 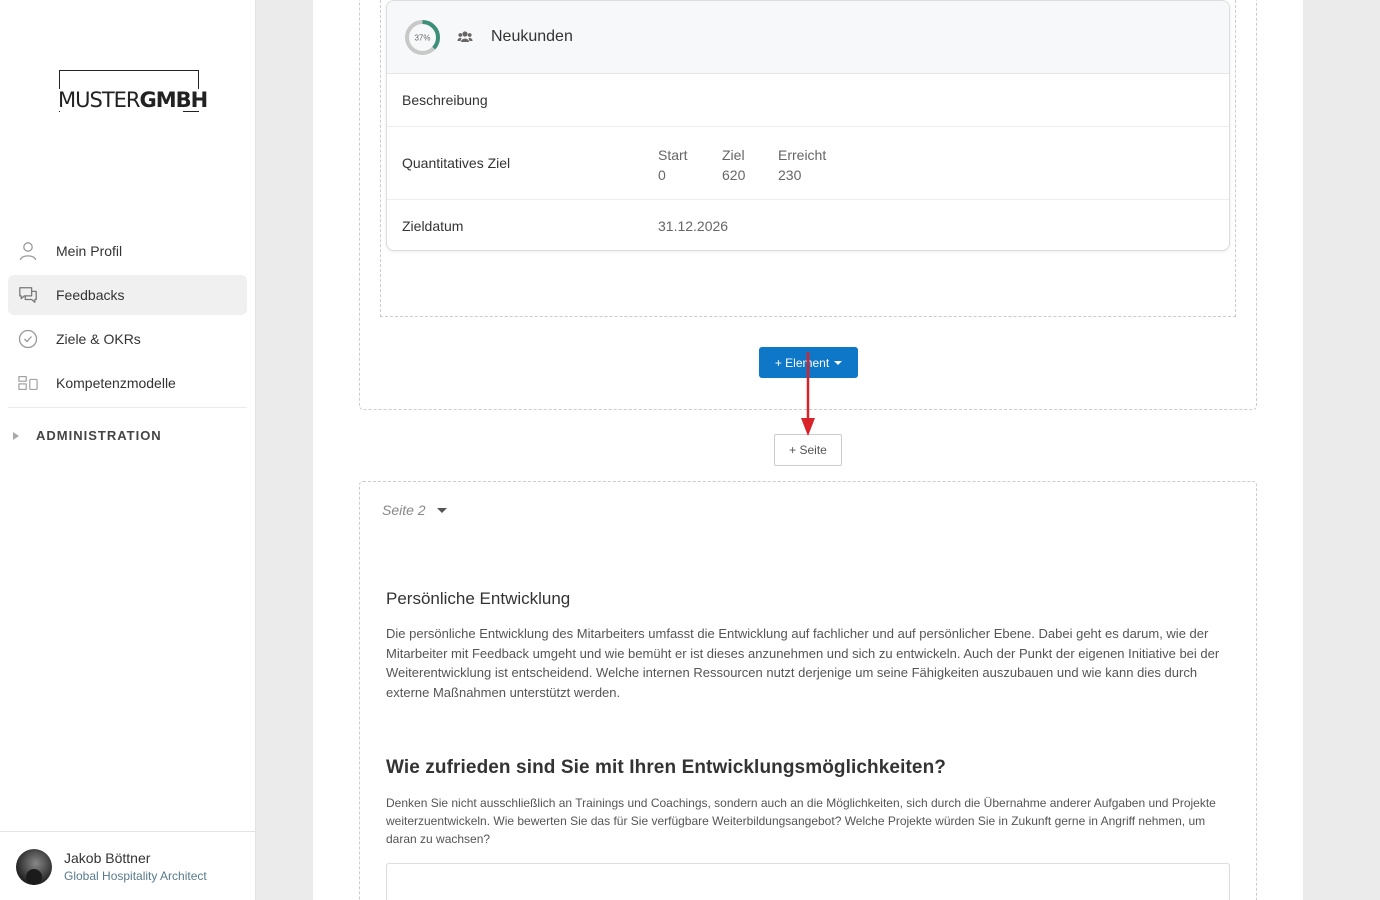 I want to click on sidebar-item-administration: ADMINISTRATION, so click(x=87, y=435).